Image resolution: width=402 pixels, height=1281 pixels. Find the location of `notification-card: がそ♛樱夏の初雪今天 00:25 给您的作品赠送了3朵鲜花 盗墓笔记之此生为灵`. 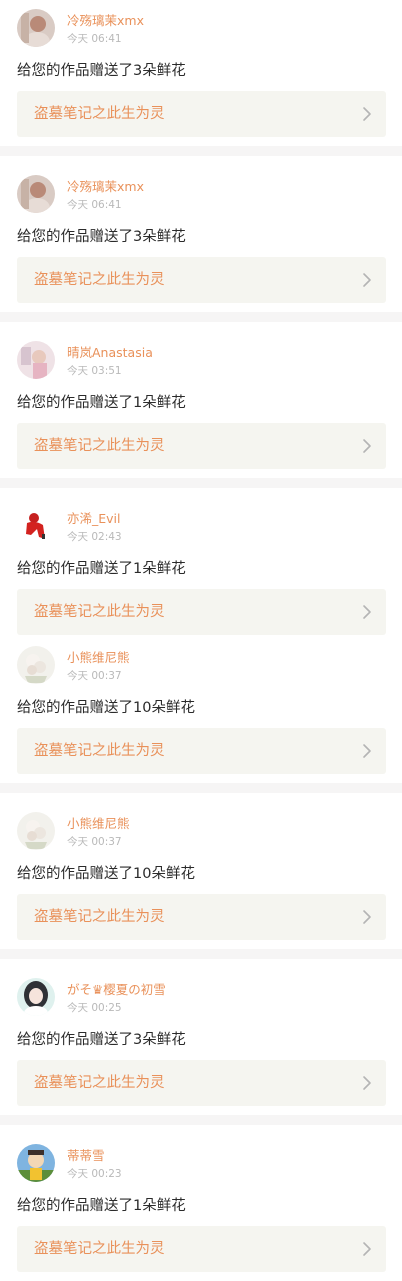

notification-card: がそ♛樱夏の初雪今天 00:25 给您的作品赠送了3朵鲜花 盗墓笔记之此生为灵 is located at coordinates (201, 1042).